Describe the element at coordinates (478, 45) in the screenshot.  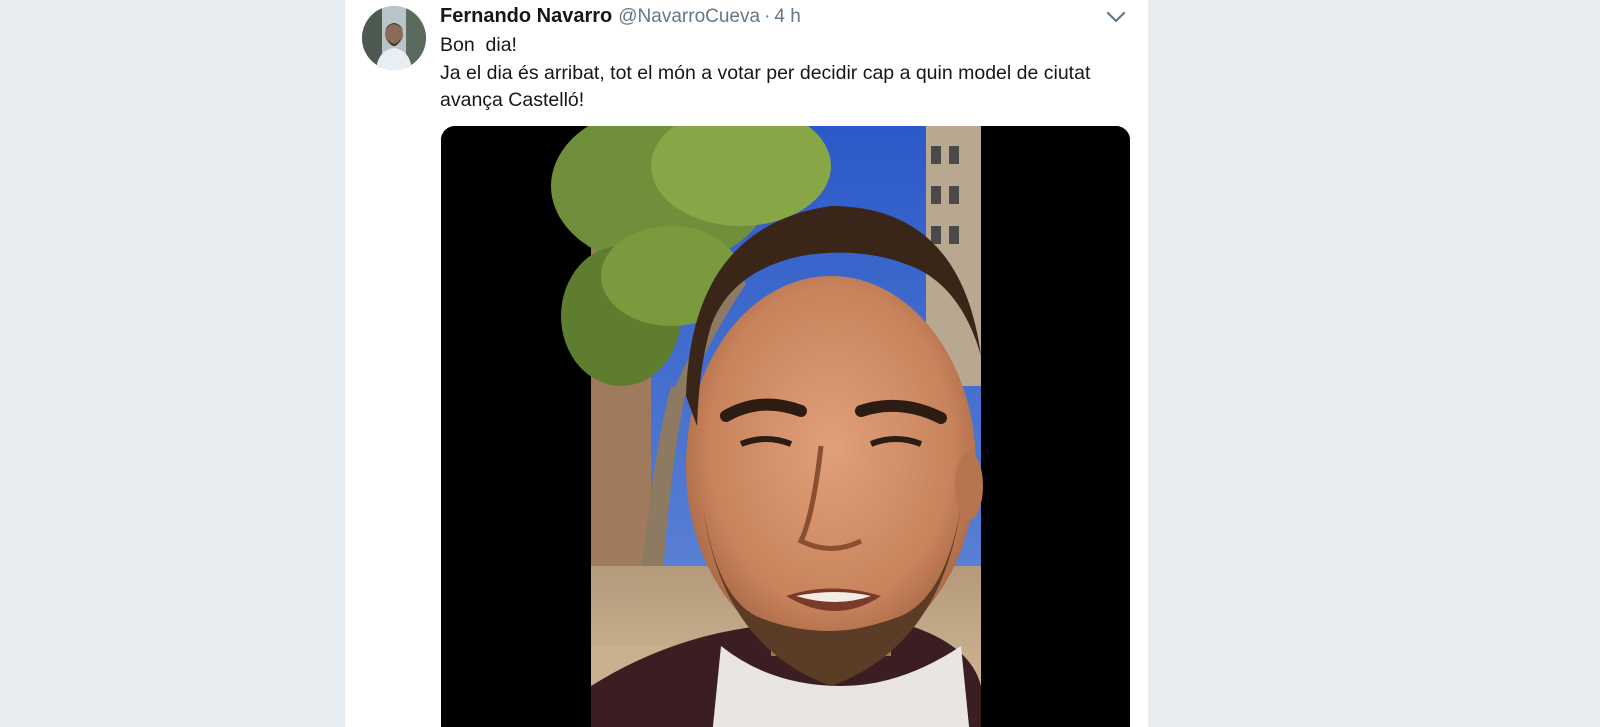
I see `tweet-text-line: Bon dia!` at that location.